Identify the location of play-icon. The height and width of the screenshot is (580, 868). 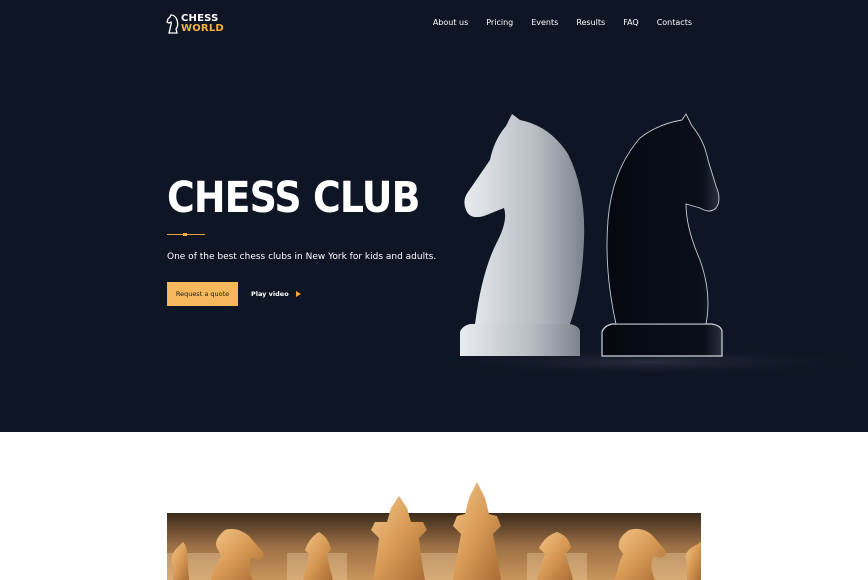
(298, 294).